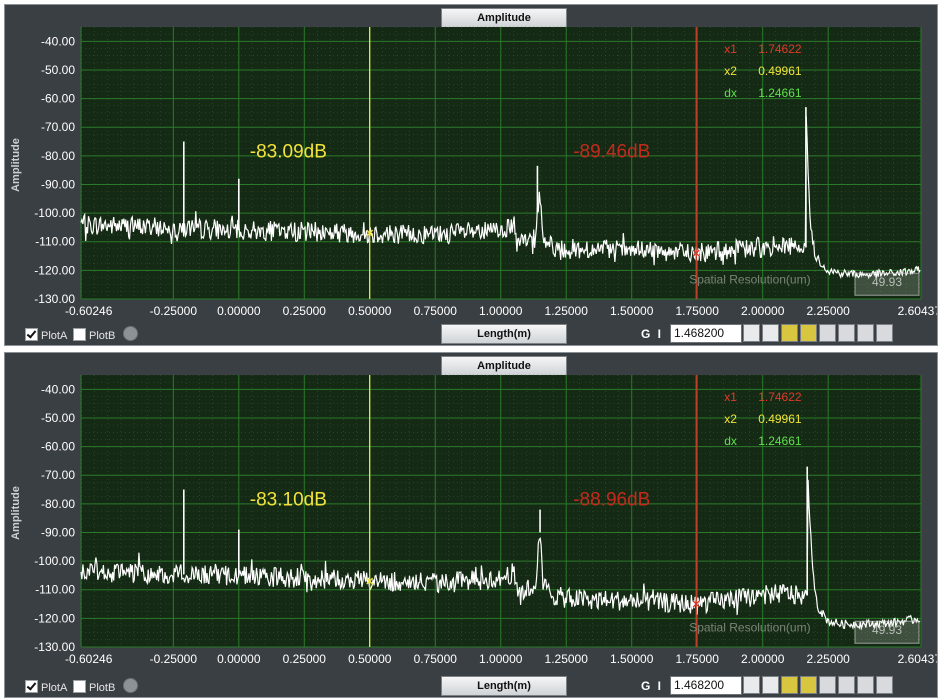  What do you see at coordinates (611, 151) in the screenshot?
I see `cursor-annotation-x1: -89.46dB` at bounding box center [611, 151].